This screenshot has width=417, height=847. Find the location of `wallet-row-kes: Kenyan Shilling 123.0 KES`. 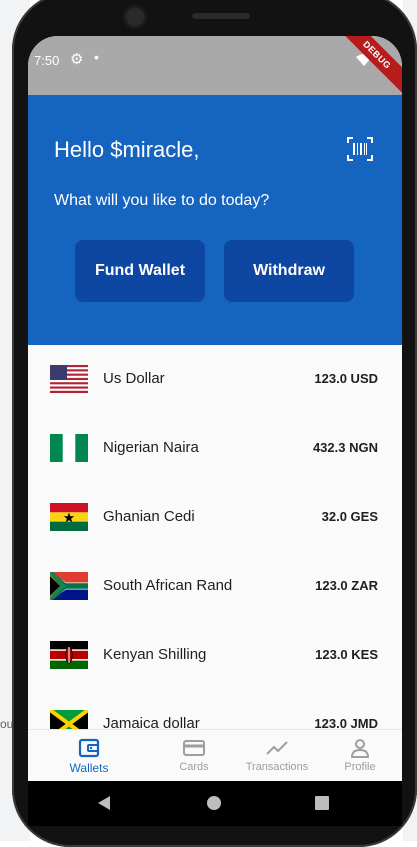

wallet-row-kes: Kenyan Shilling 123.0 KES is located at coordinates (215, 658).